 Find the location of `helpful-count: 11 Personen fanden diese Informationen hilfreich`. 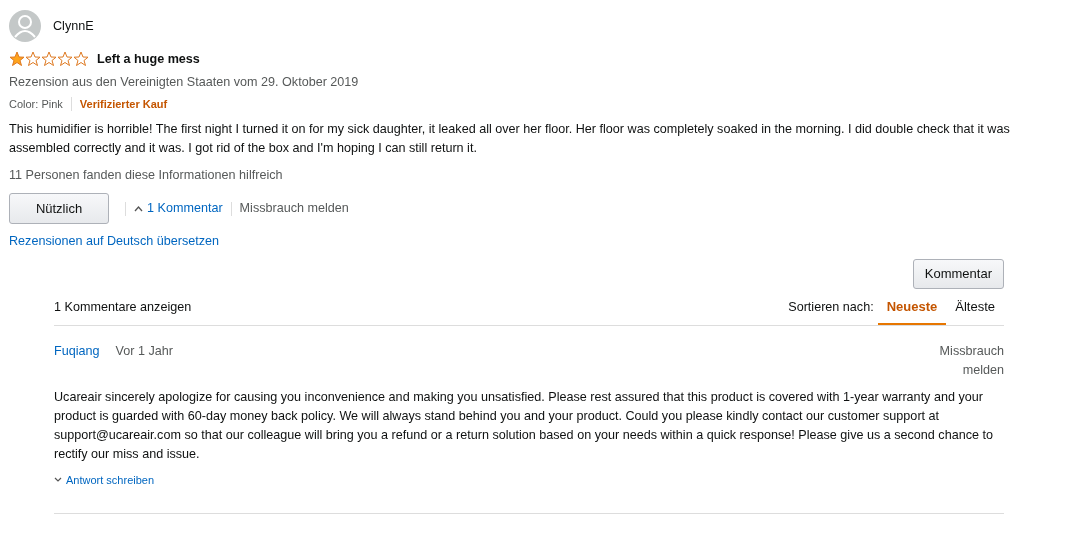

helpful-count: 11 Personen fanden diese Informationen hilfreich is located at coordinates (146, 176).